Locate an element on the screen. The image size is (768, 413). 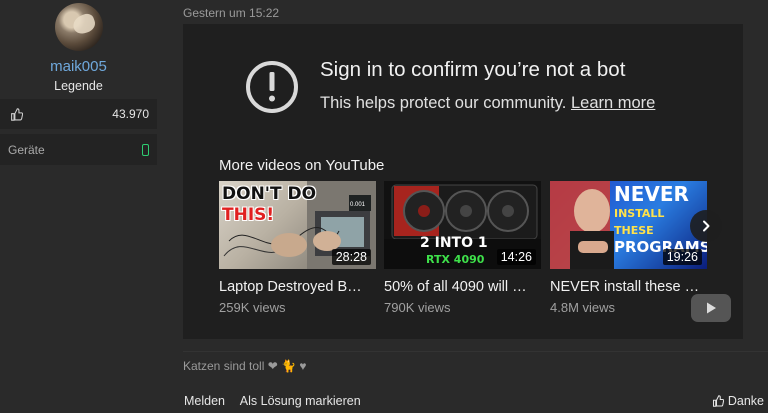
thumbnail-subtext: RTX 4090 is located at coordinates (455, 259).